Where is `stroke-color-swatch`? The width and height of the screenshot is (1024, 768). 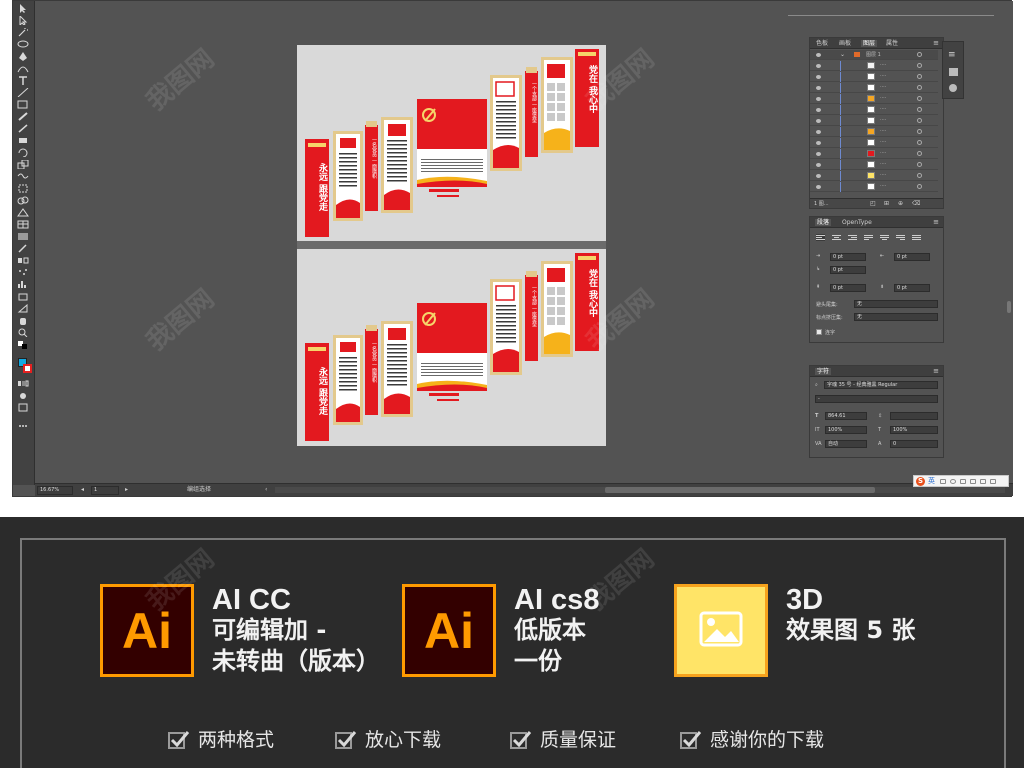
stroke-color-swatch is located at coordinates (27, 368).